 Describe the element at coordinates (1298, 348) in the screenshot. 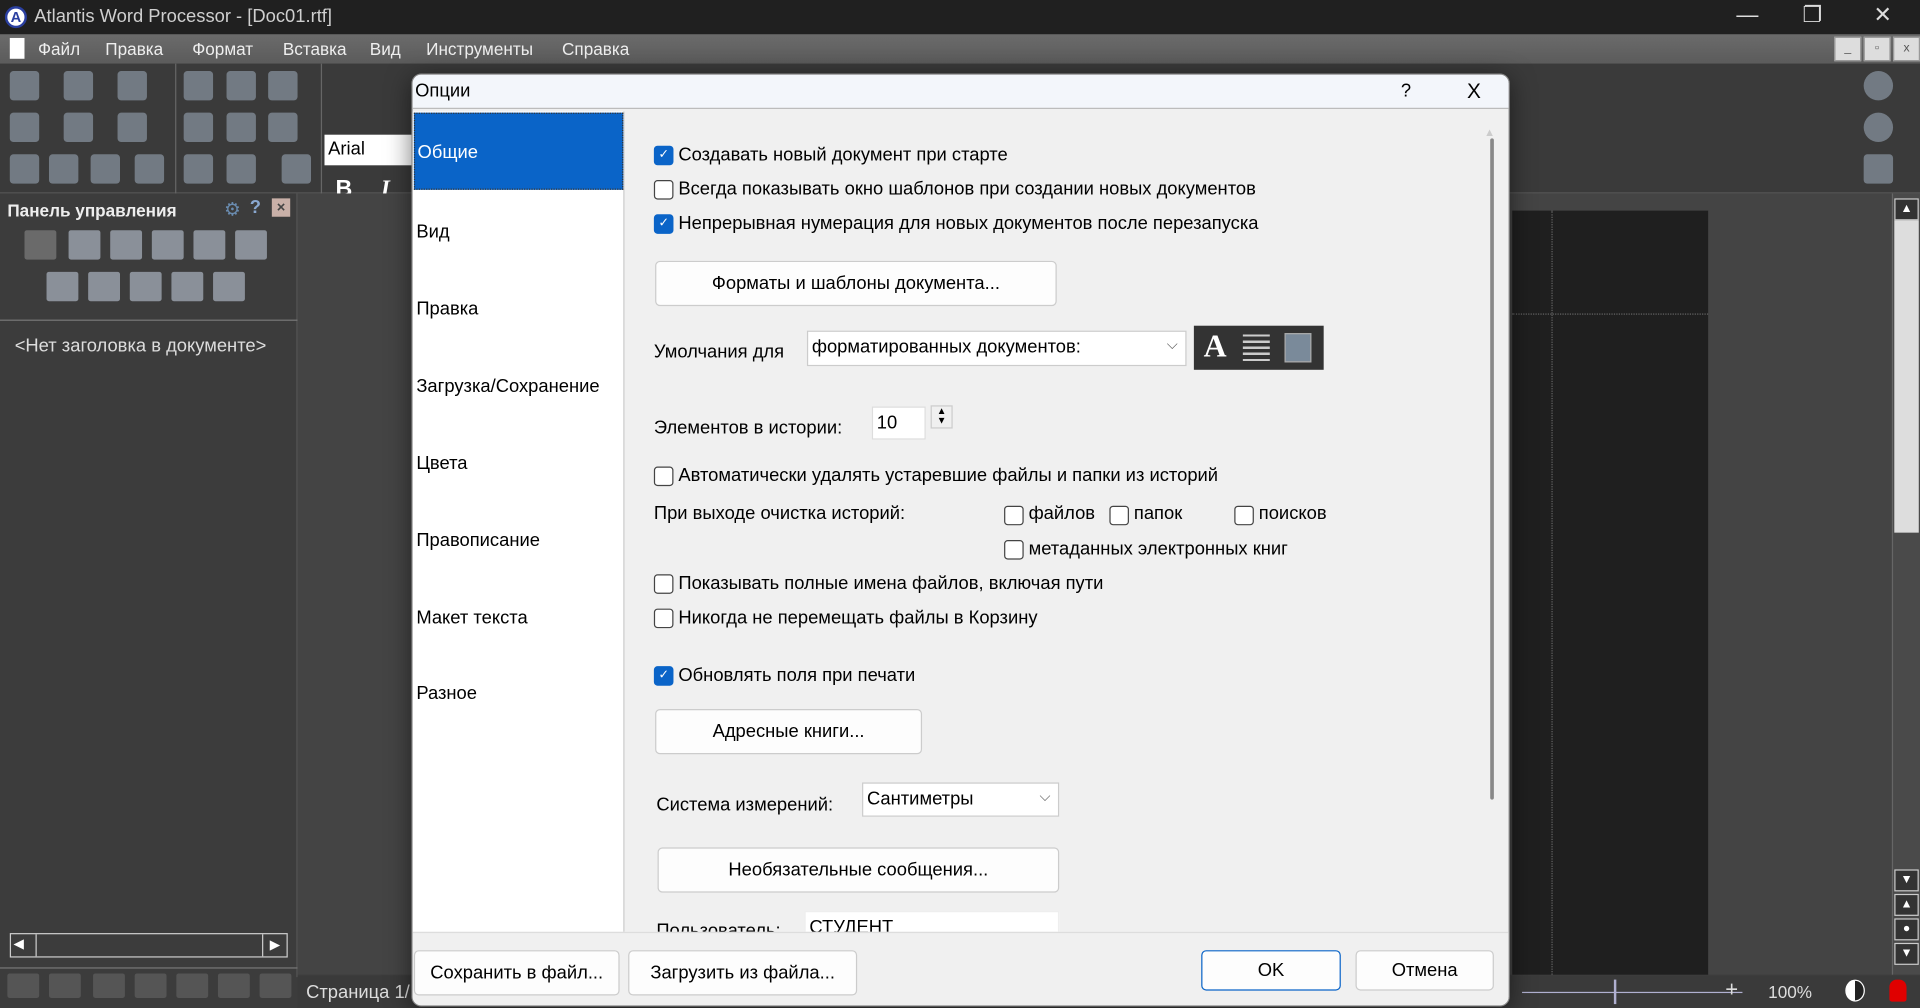

I see `page-setup-icon` at that location.